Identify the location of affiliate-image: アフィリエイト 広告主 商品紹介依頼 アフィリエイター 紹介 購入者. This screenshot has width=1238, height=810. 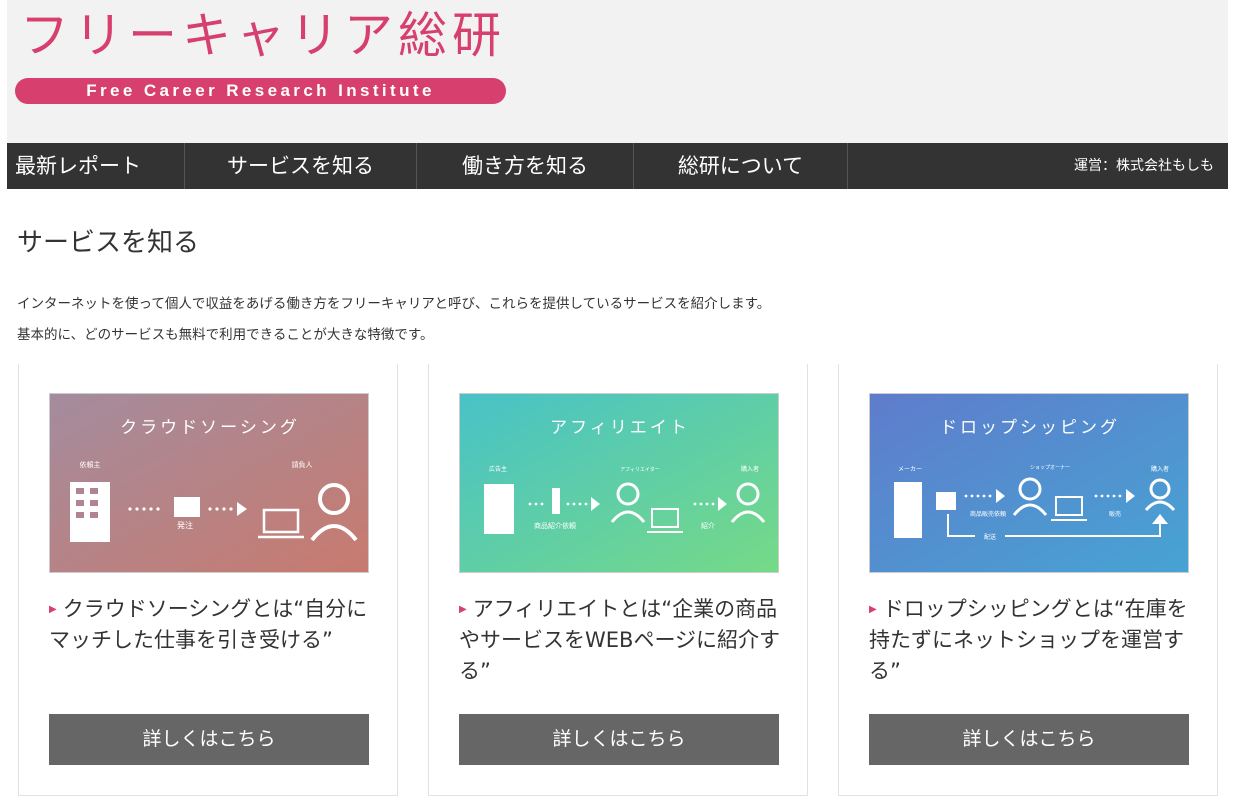
(619, 483).